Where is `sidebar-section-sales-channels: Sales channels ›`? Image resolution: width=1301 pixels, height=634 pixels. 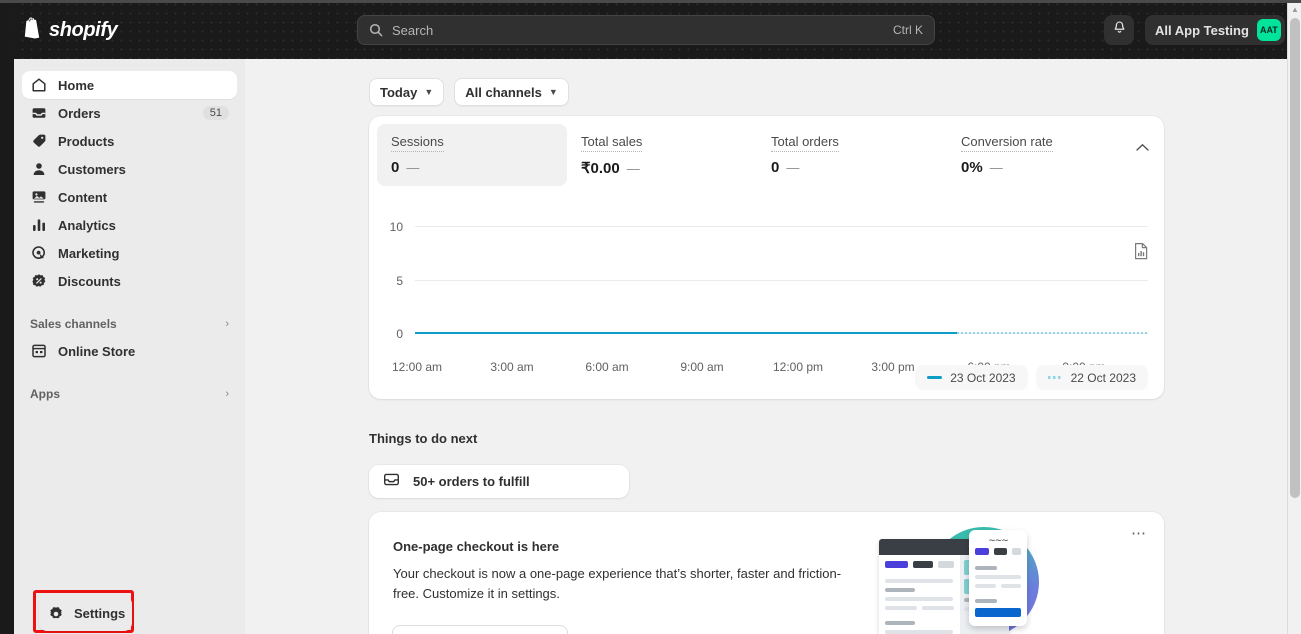 sidebar-section-sales-channels: Sales channels › is located at coordinates (129, 324).